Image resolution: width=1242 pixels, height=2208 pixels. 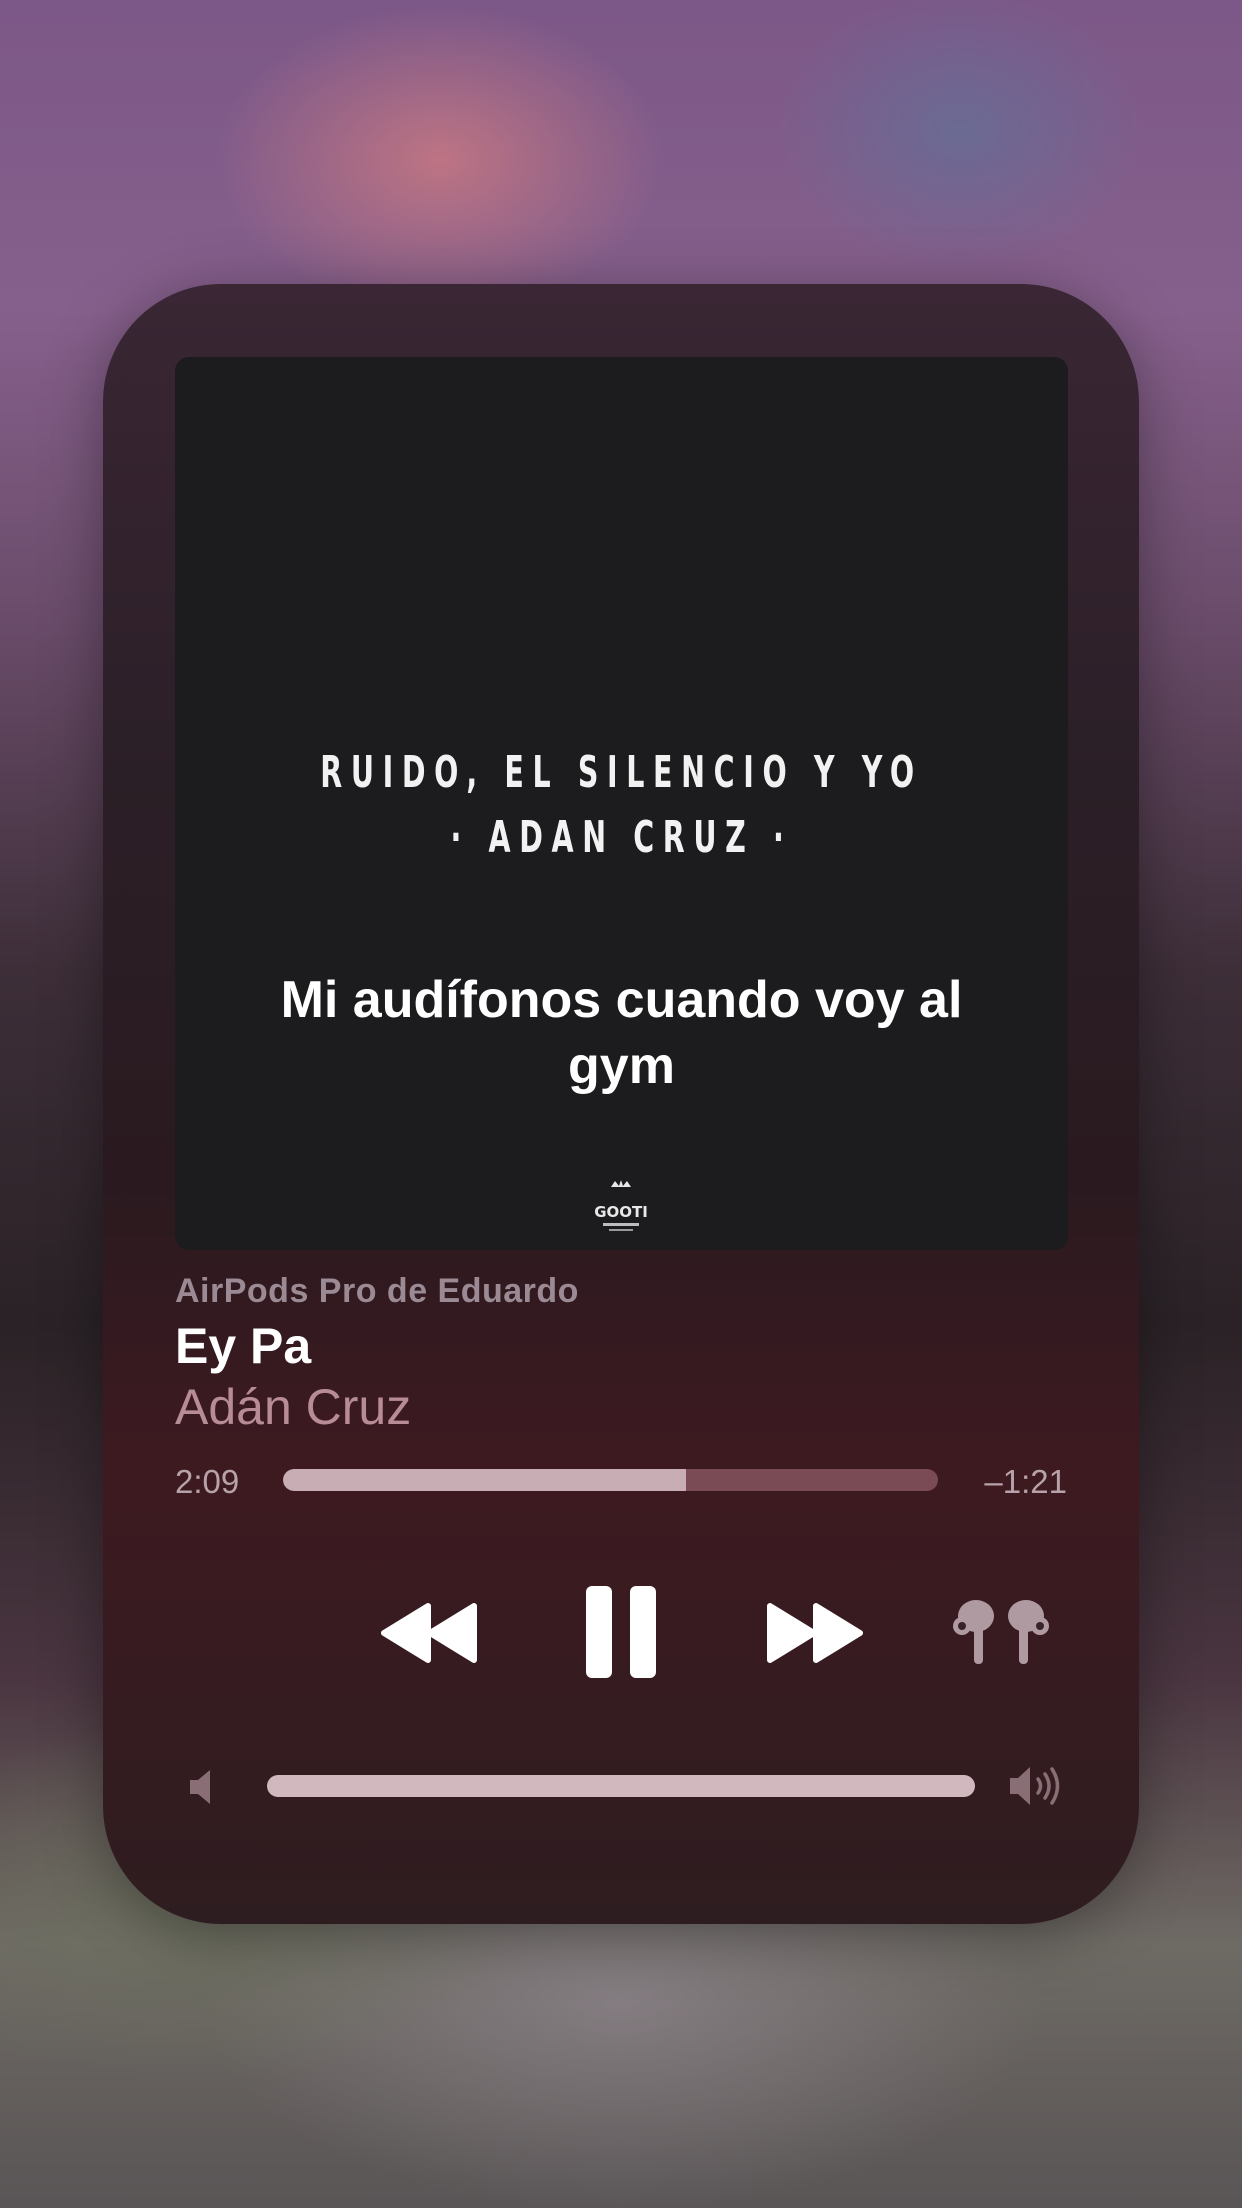 I want to click on rewind-icon, so click(x=430, y=1633).